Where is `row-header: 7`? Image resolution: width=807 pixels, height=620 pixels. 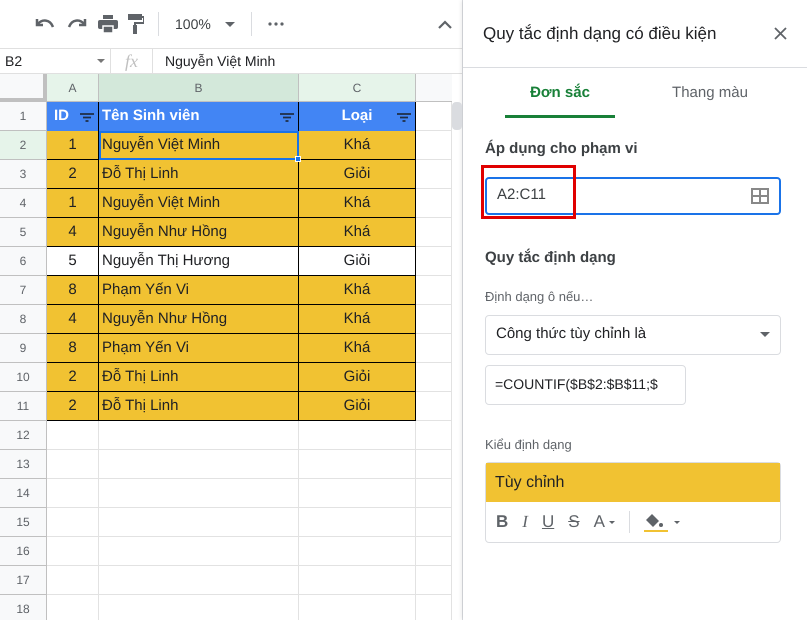 row-header: 7 is located at coordinates (23, 290).